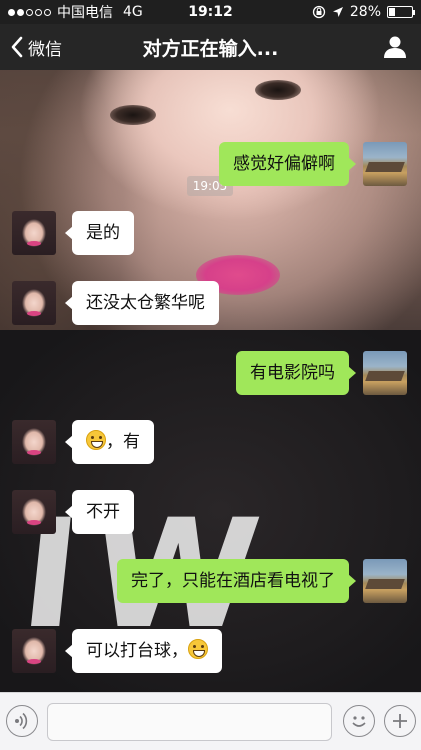  I want to click on network-type: 4G, so click(133, 12).